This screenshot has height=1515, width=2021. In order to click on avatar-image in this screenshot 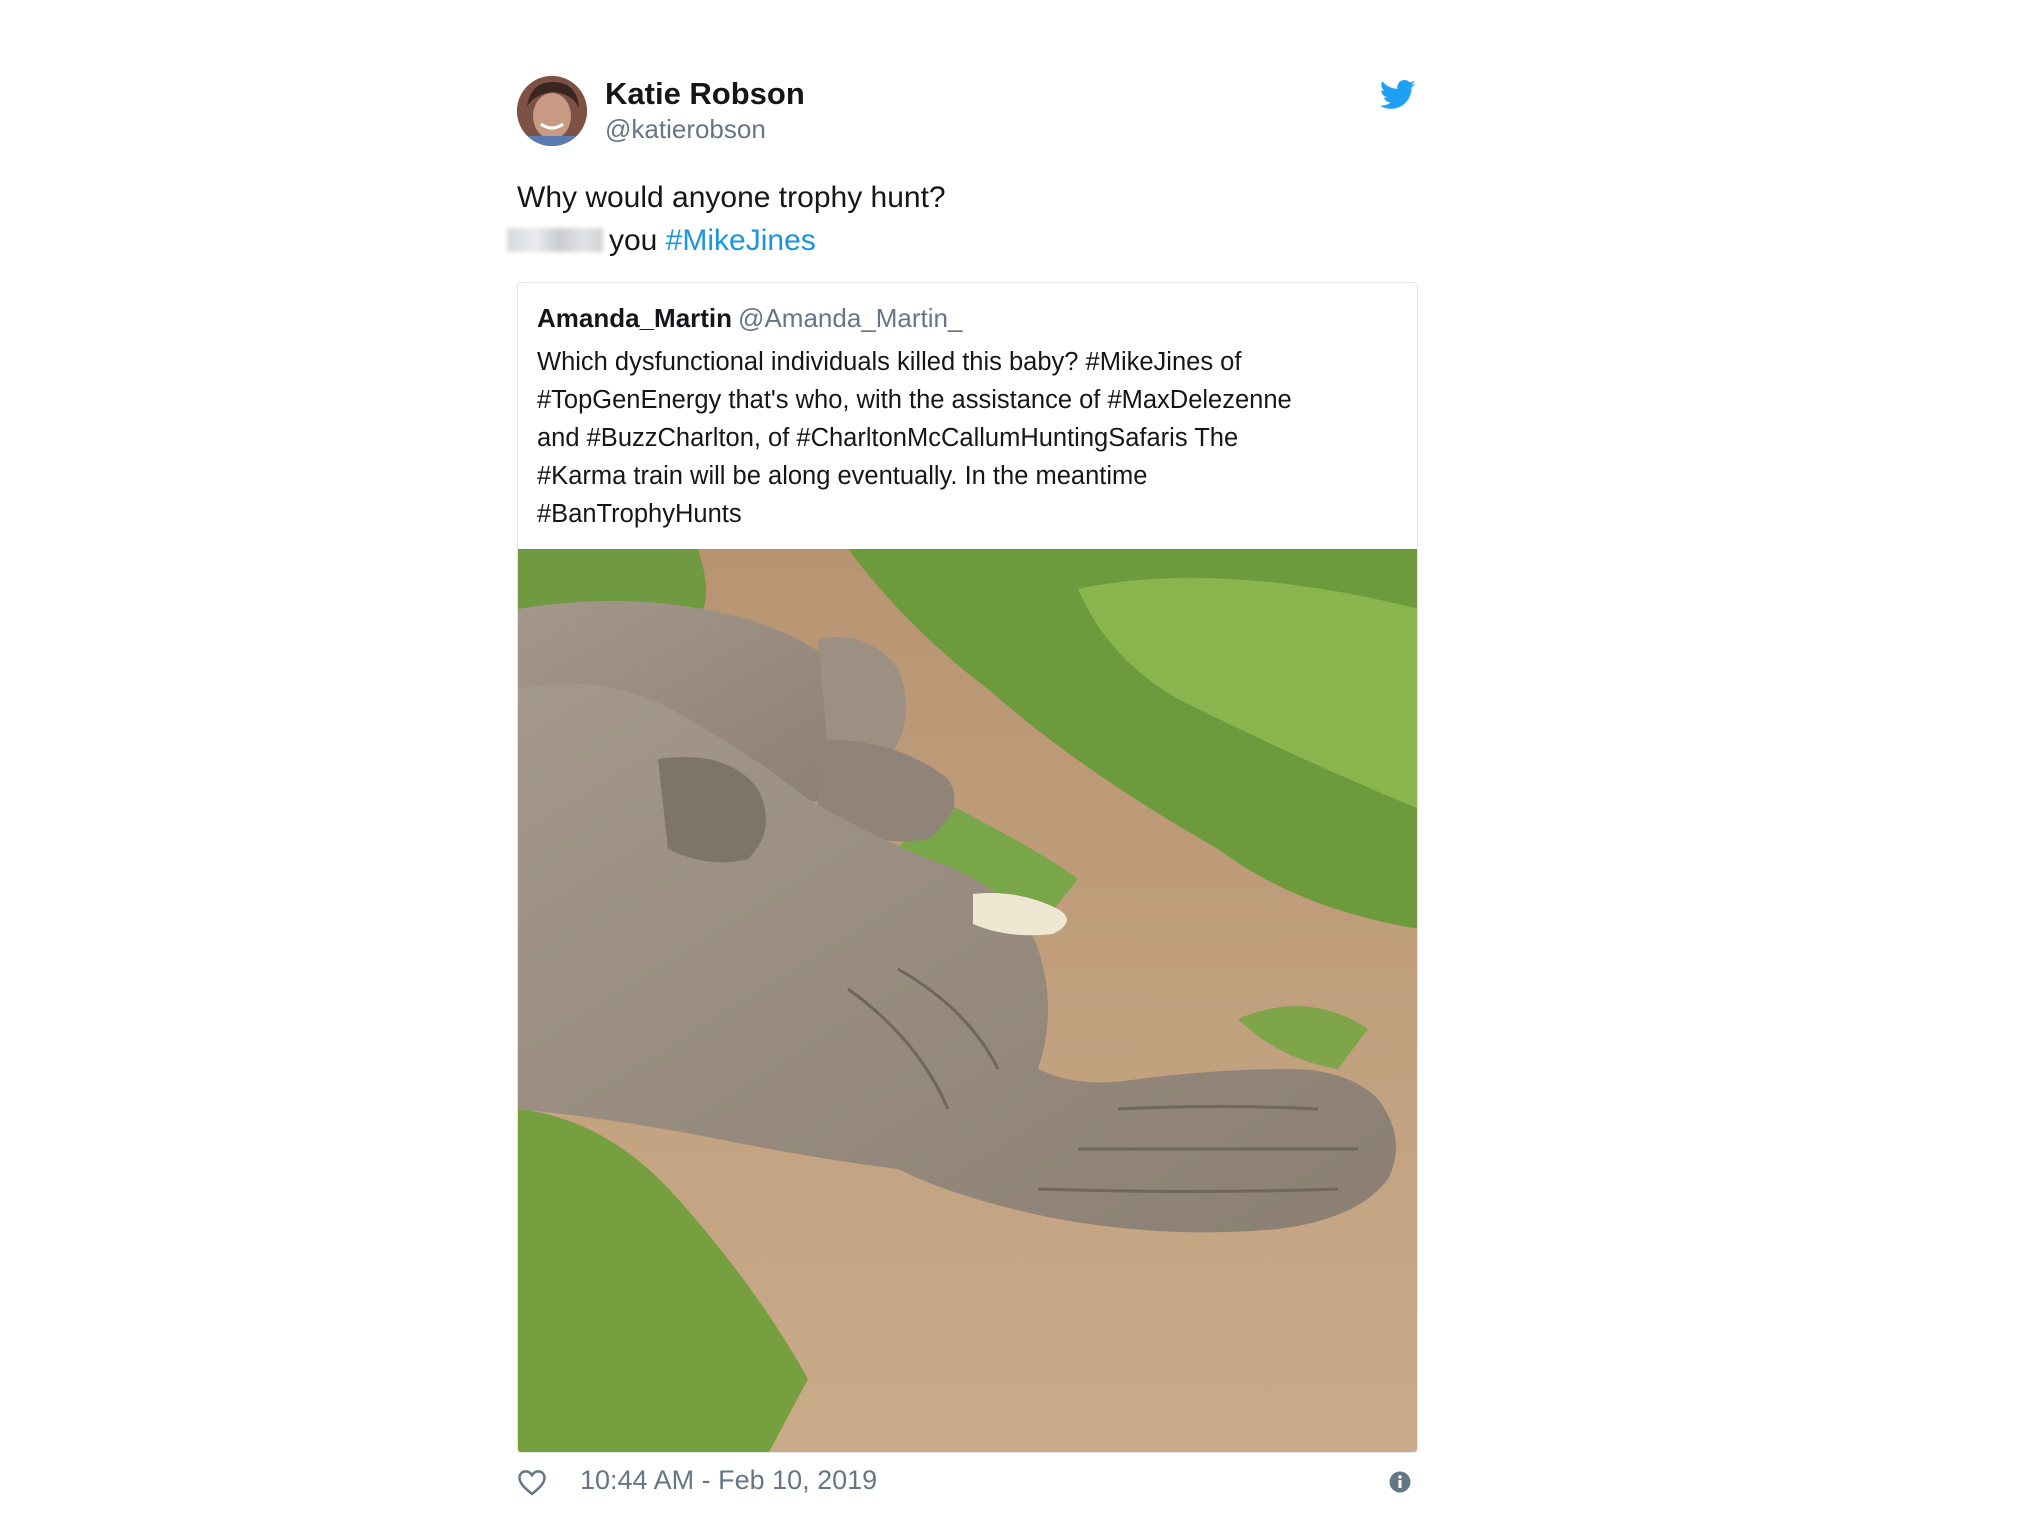, I will do `click(552, 111)`.